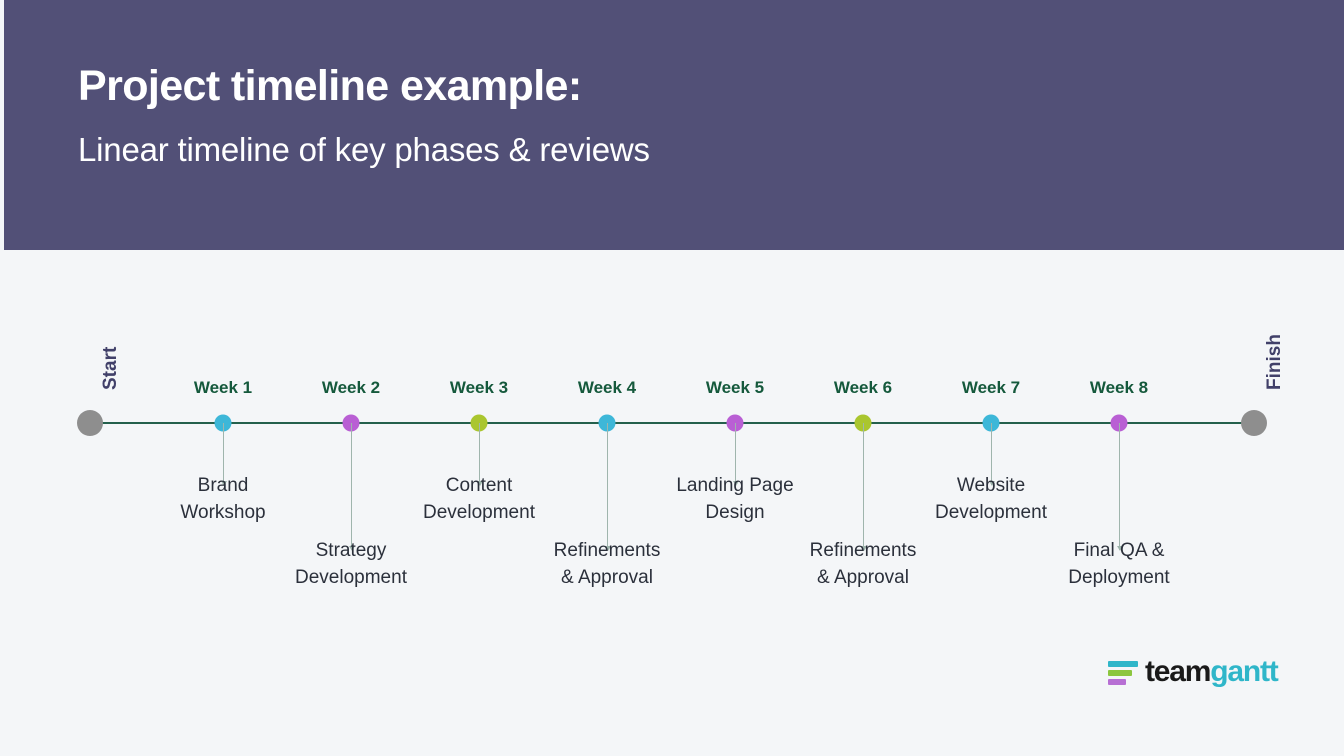 This screenshot has height=756, width=1344. Describe the element at coordinates (330, 86) in the screenshot. I see `page-title: Project timeline example:` at that location.